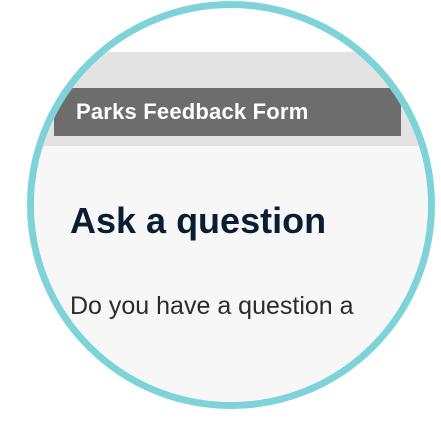 The height and width of the screenshot is (421, 441). I want to click on page-title: Ask a question, so click(198, 220).